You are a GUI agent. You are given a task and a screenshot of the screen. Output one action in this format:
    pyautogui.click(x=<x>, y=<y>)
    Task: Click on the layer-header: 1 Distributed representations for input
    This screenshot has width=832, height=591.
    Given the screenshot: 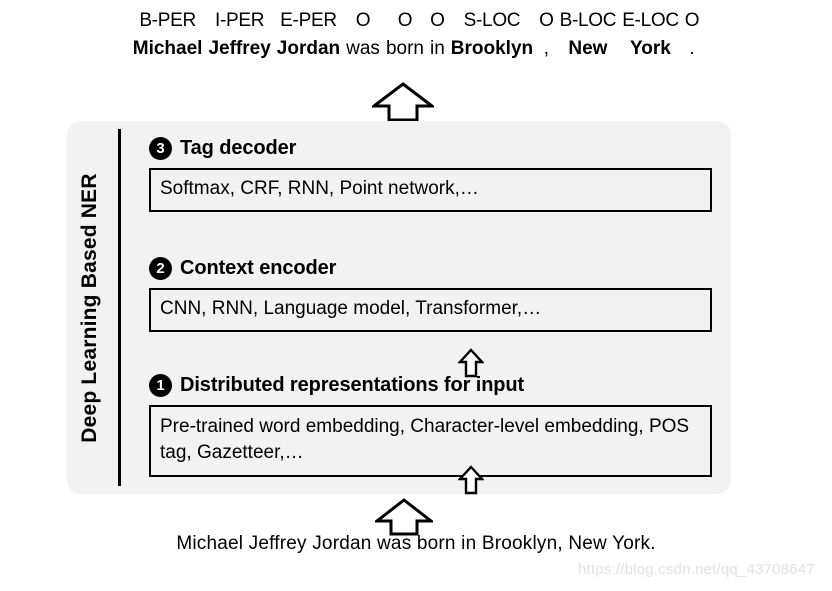 What is the action you would take?
    pyautogui.click(x=430, y=385)
    